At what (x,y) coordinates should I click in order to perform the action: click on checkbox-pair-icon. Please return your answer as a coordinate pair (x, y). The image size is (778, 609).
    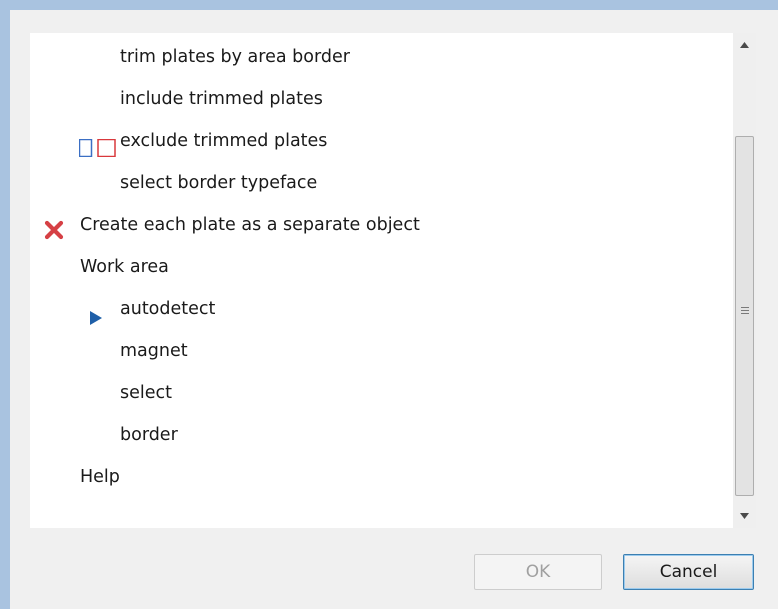
    Looking at the image, I should click on (100, 145).